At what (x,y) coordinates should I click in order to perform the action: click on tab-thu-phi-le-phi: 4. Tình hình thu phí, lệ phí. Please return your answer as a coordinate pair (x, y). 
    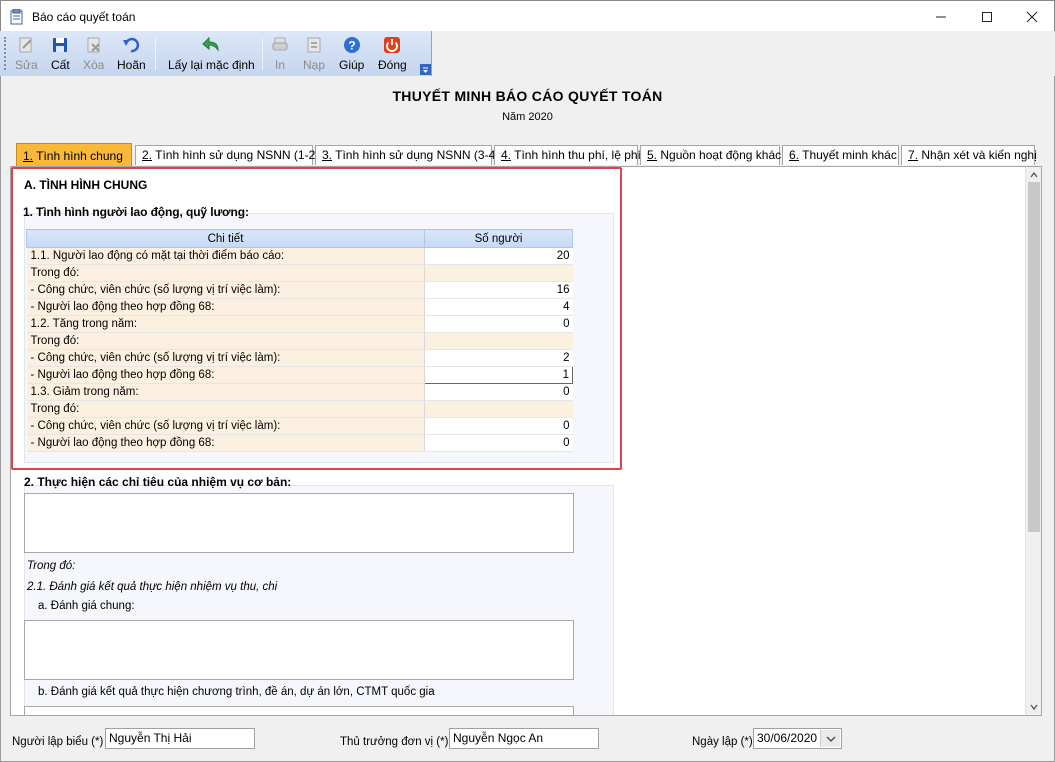
    Looking at the image, I should click on (567, 155).